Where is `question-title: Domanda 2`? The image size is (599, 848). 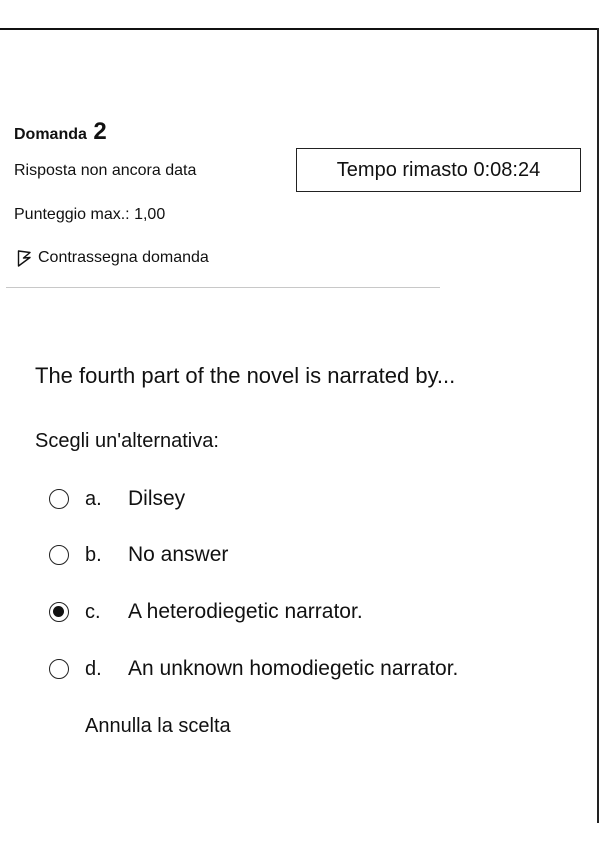
question-title: Domanda 2 is located at coordinates (60, 132).